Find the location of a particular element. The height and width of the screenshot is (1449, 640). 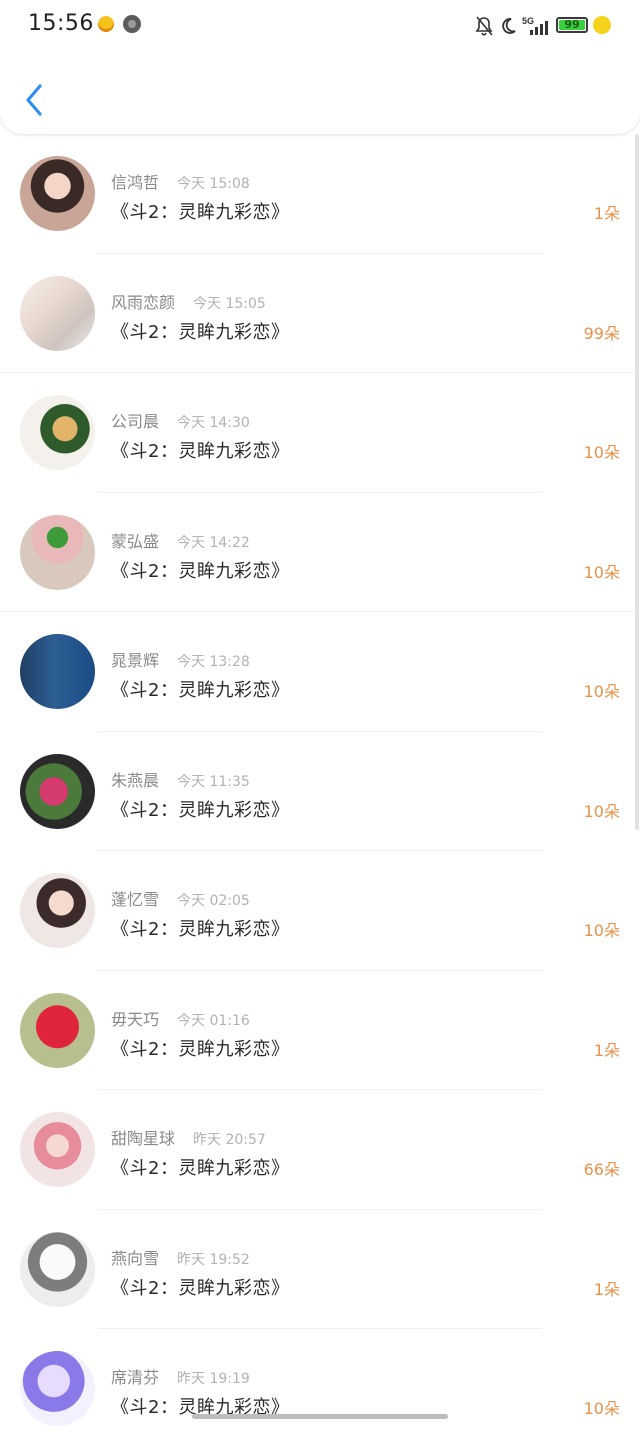

user-name: 朱燕晨 is located at coordinates (135, 780).